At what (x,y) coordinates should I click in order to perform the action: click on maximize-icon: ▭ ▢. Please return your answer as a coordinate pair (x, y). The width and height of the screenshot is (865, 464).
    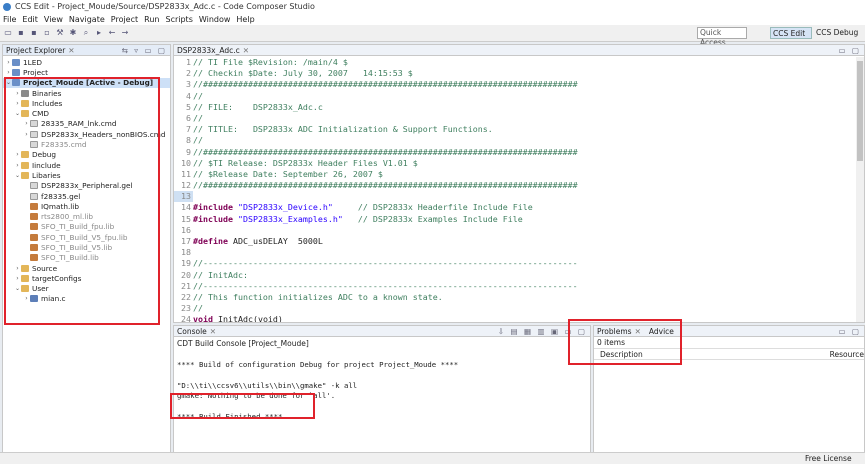
    Looking at the image, I should click on (849, 50).